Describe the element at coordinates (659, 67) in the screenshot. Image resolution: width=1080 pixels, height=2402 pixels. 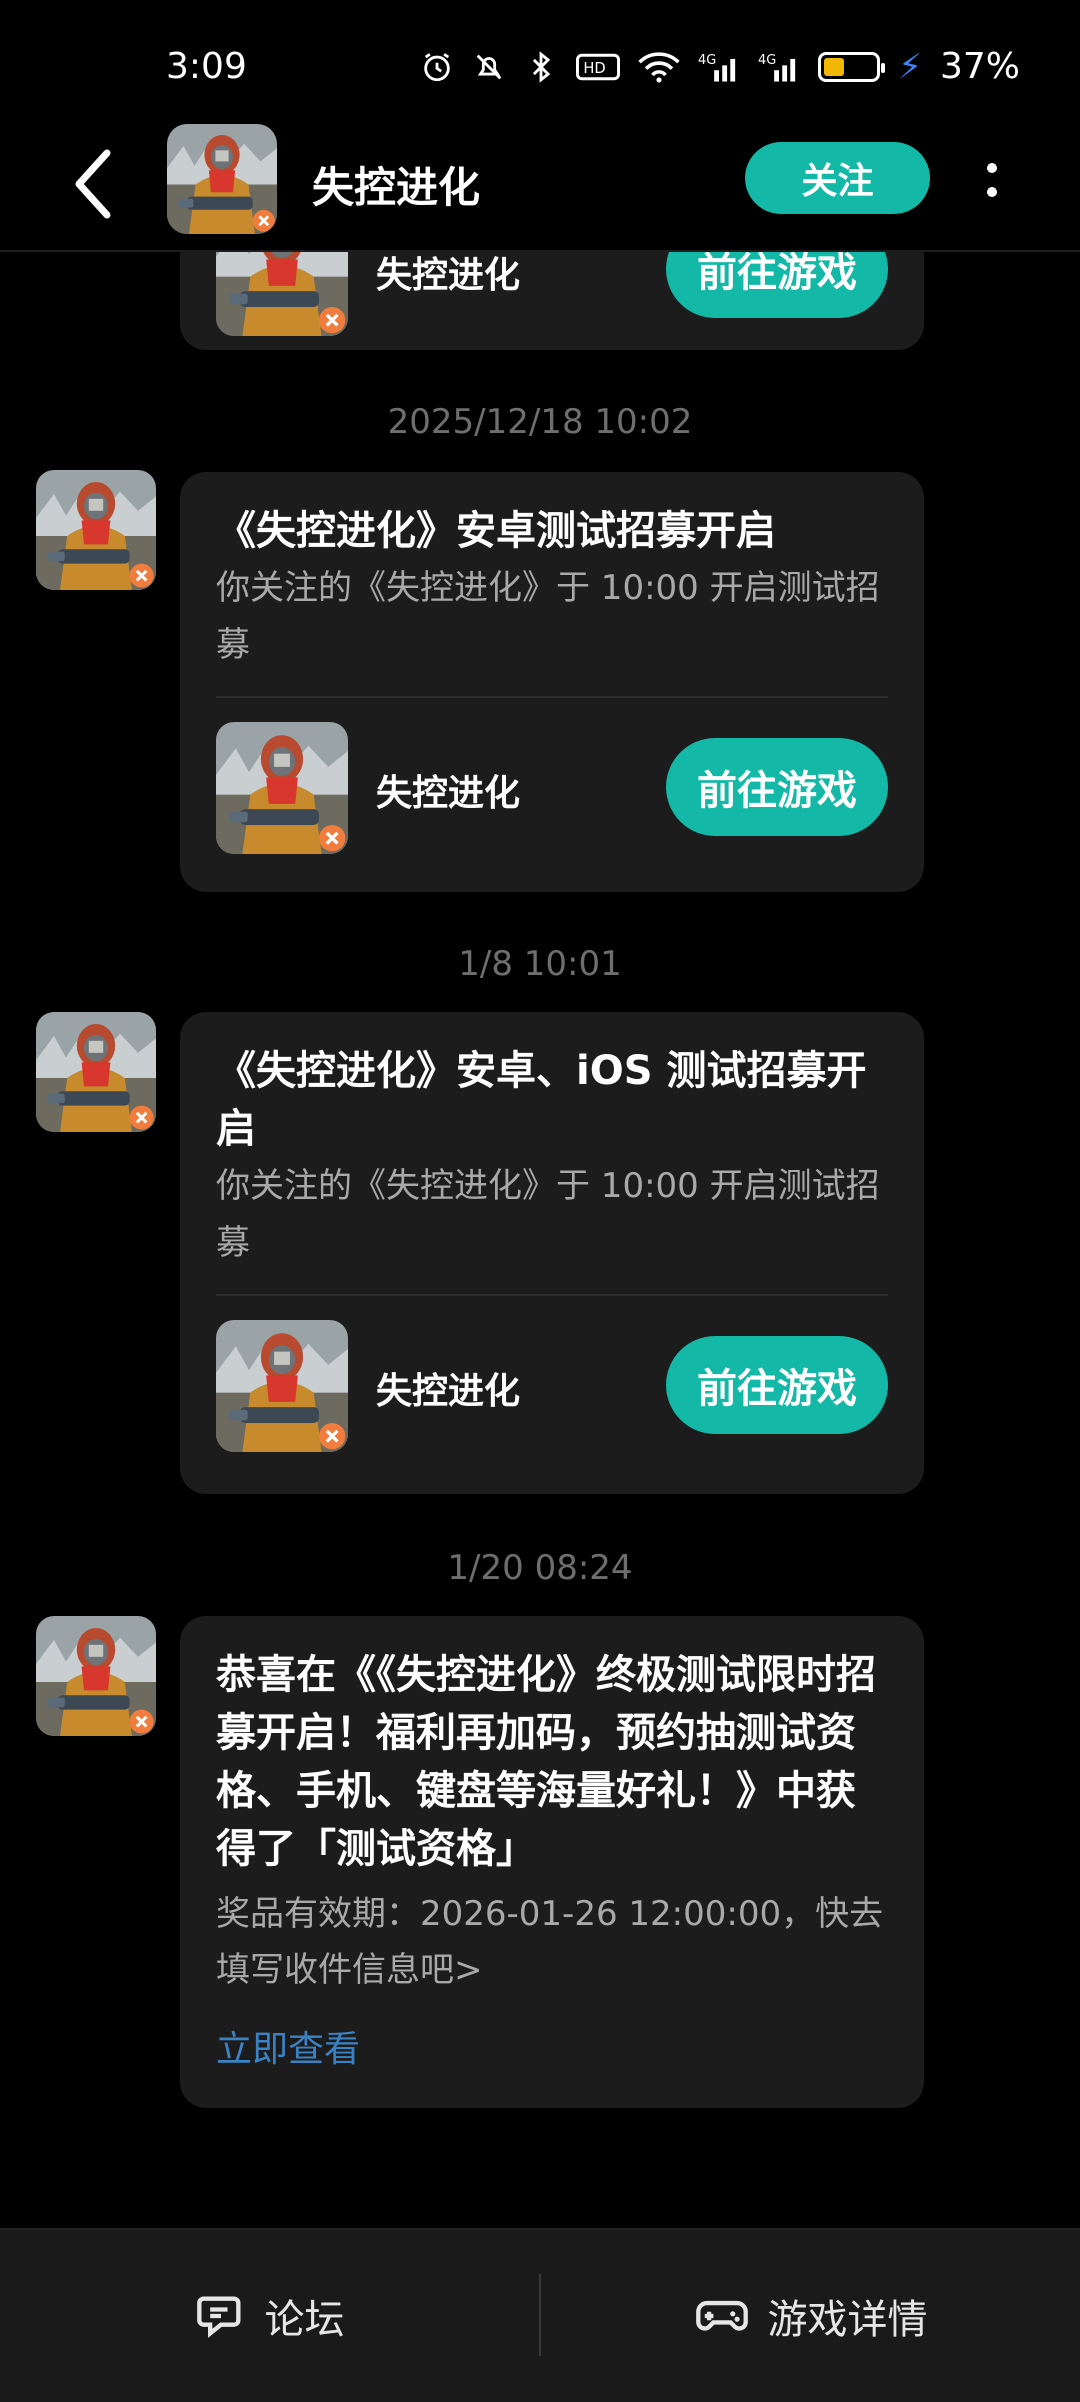
I see `wifi-icon` at that location.